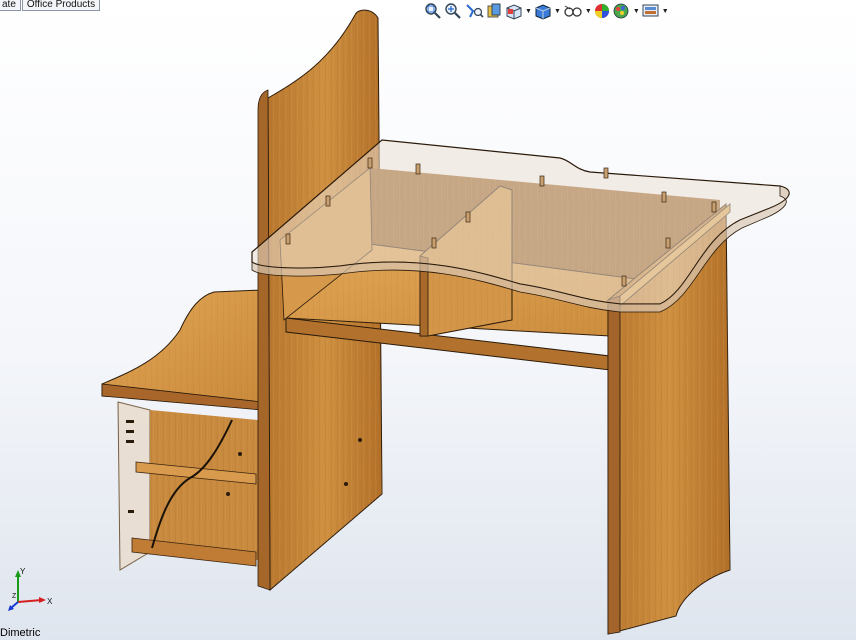  I want to click on section-view-icon, so click(494, 10).